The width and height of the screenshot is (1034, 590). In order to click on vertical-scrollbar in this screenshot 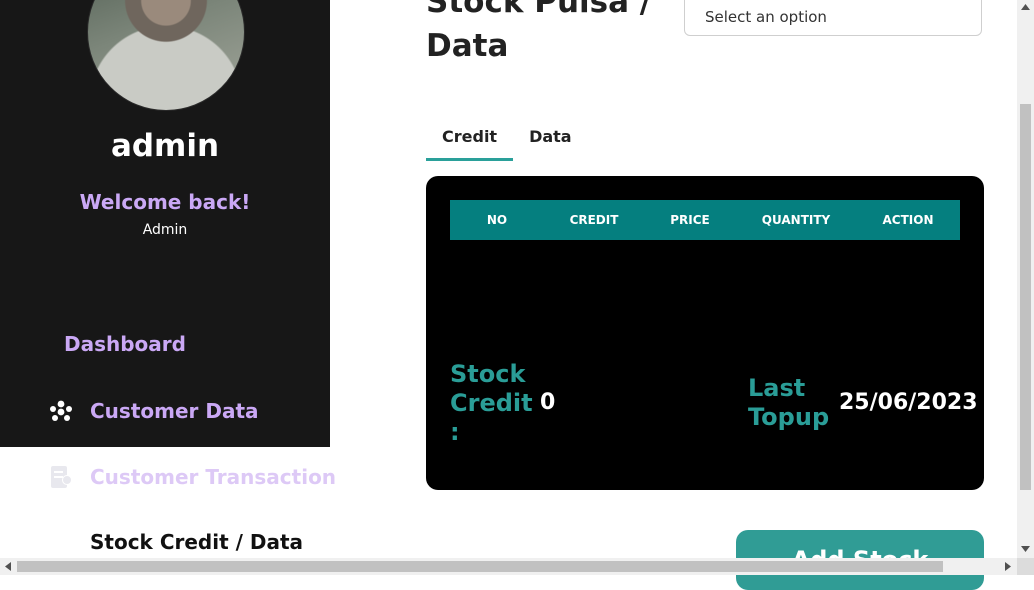, I will do `click(1025, 280)`.